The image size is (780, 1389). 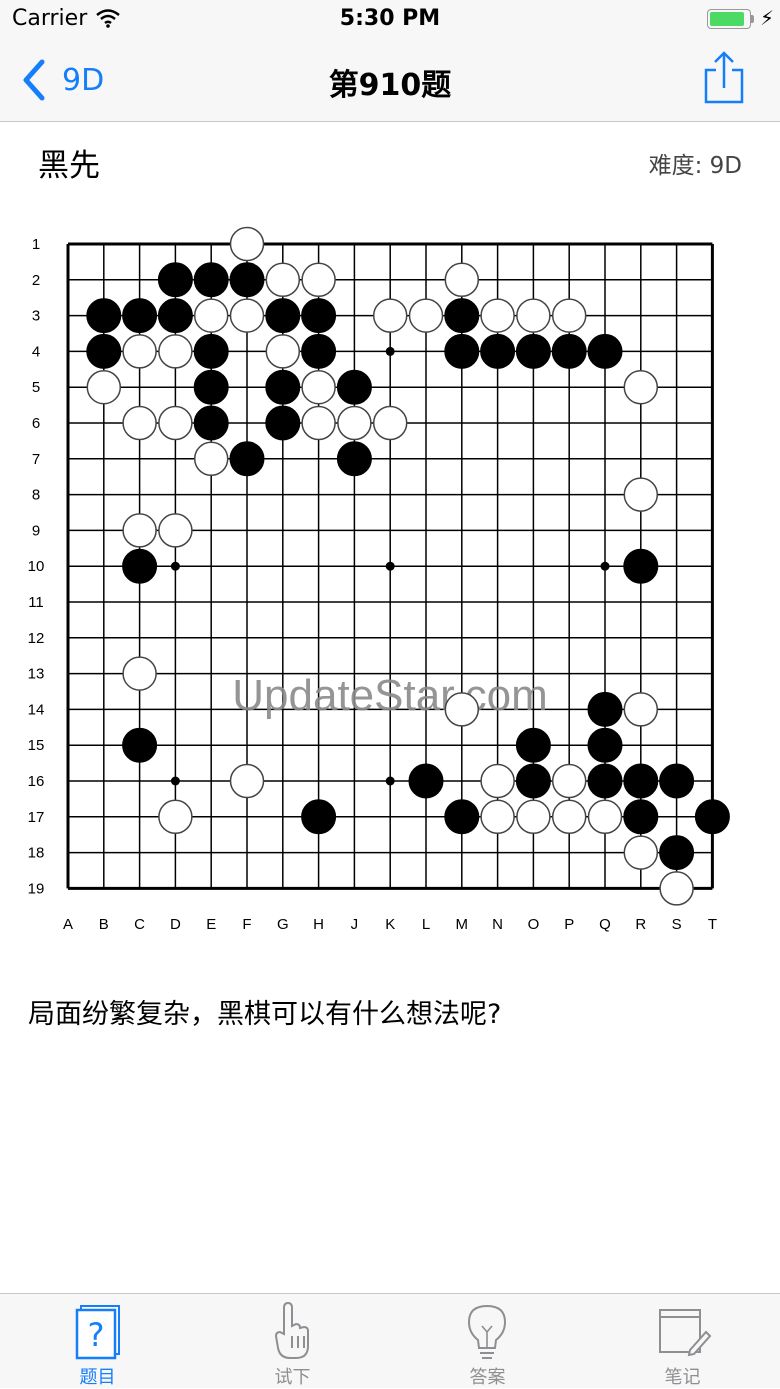 I want to click on column-label: S, so click(x=677, y=924).